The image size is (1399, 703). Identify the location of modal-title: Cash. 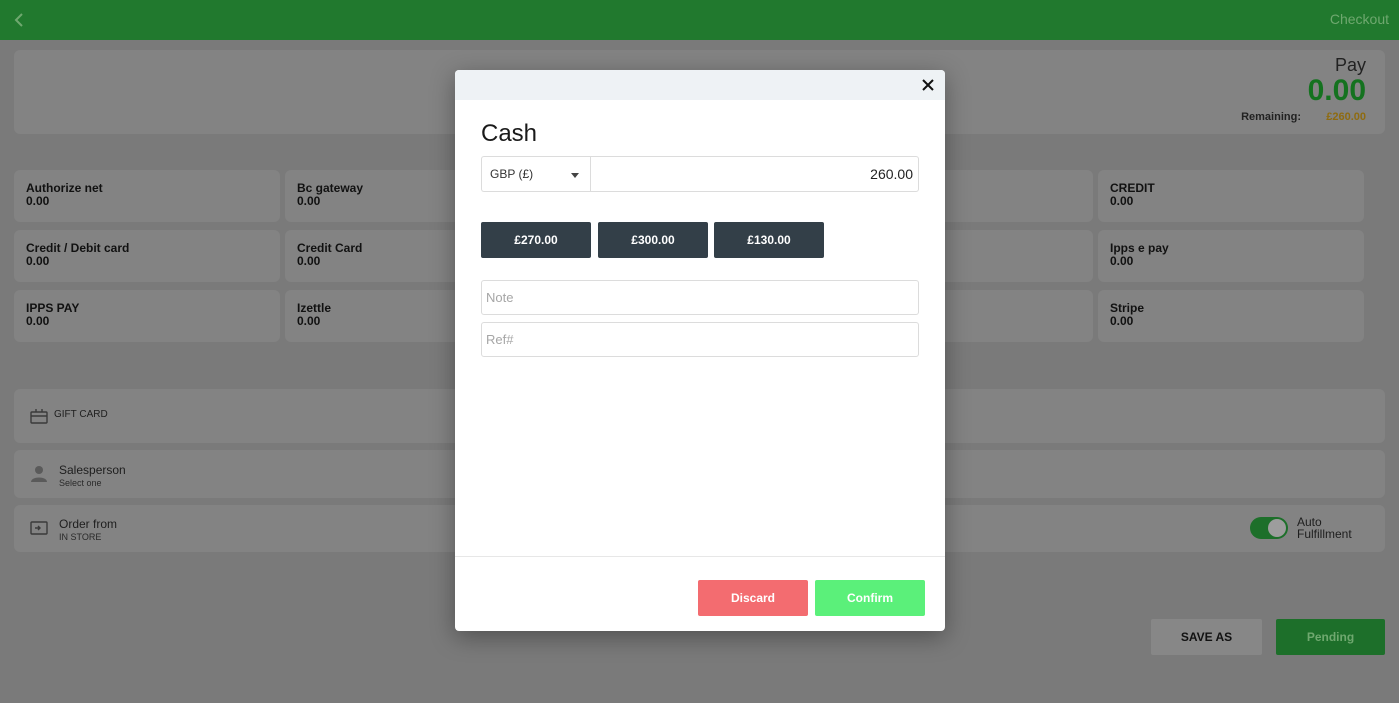
(509, 133).